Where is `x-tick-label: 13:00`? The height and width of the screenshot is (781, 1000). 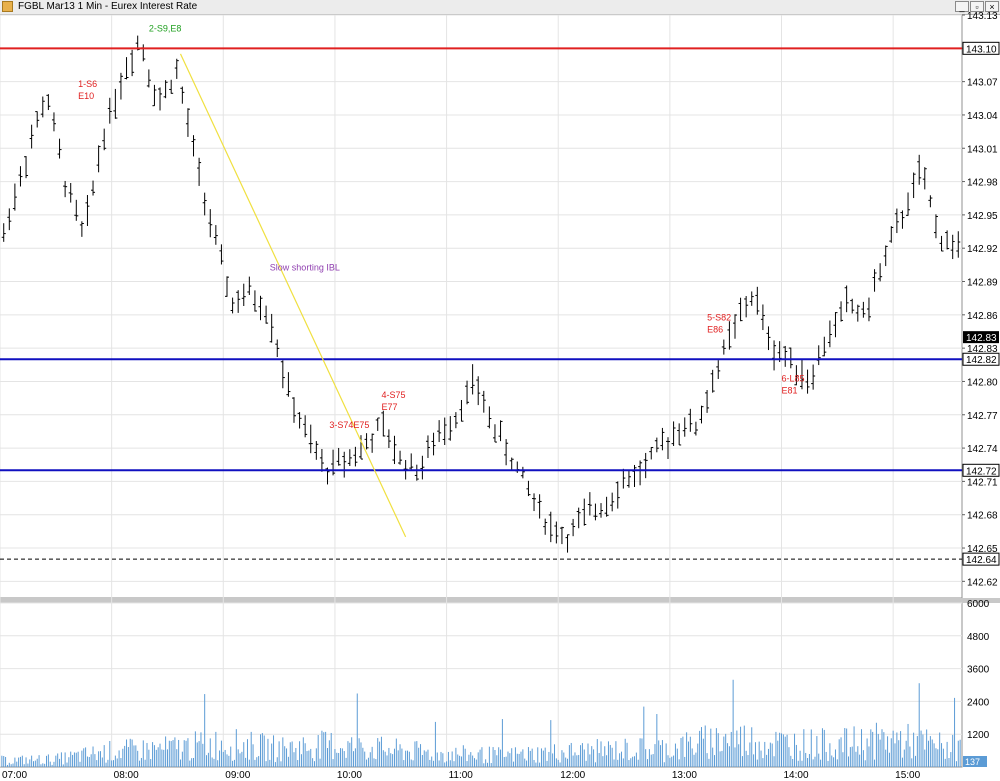
x-tick-label: 13:00 is located at coordinates (684, 775).